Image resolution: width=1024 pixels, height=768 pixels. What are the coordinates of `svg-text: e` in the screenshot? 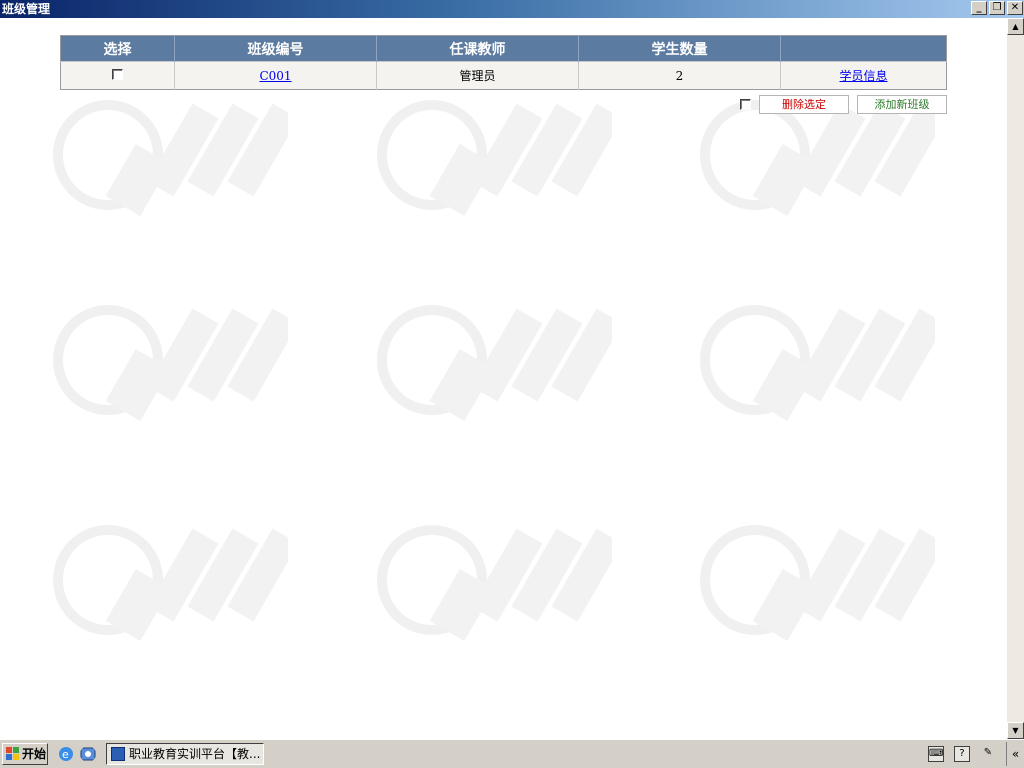 It's located at (65, 754).